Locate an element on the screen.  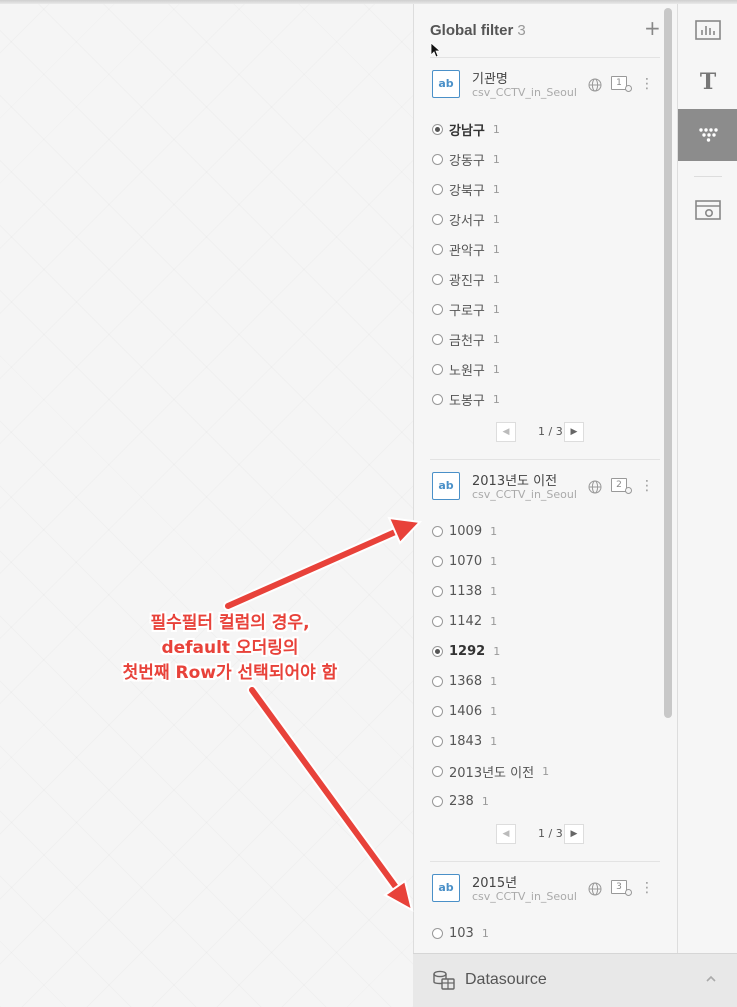
list-item: 광진구 1 is located at coordinates (545, 279).